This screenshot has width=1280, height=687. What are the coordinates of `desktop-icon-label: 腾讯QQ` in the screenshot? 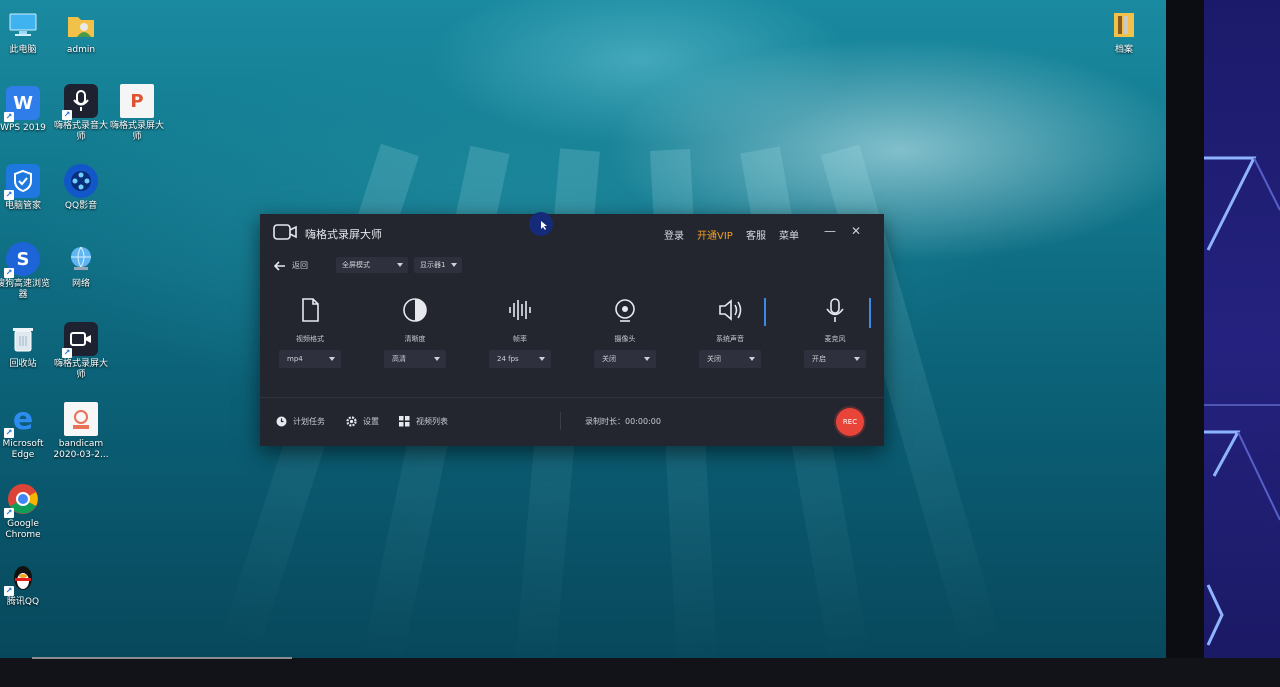 It's located at (23, 602).